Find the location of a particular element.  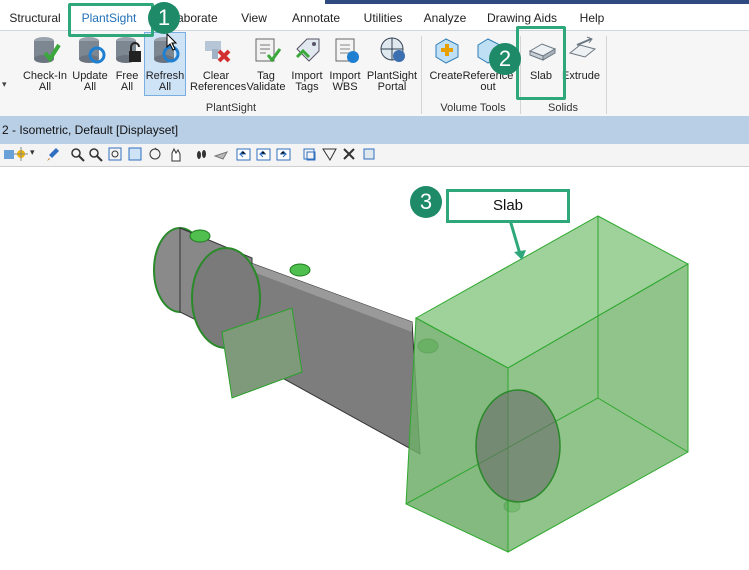

create-volume-icon is located at coordinates (447, 51).